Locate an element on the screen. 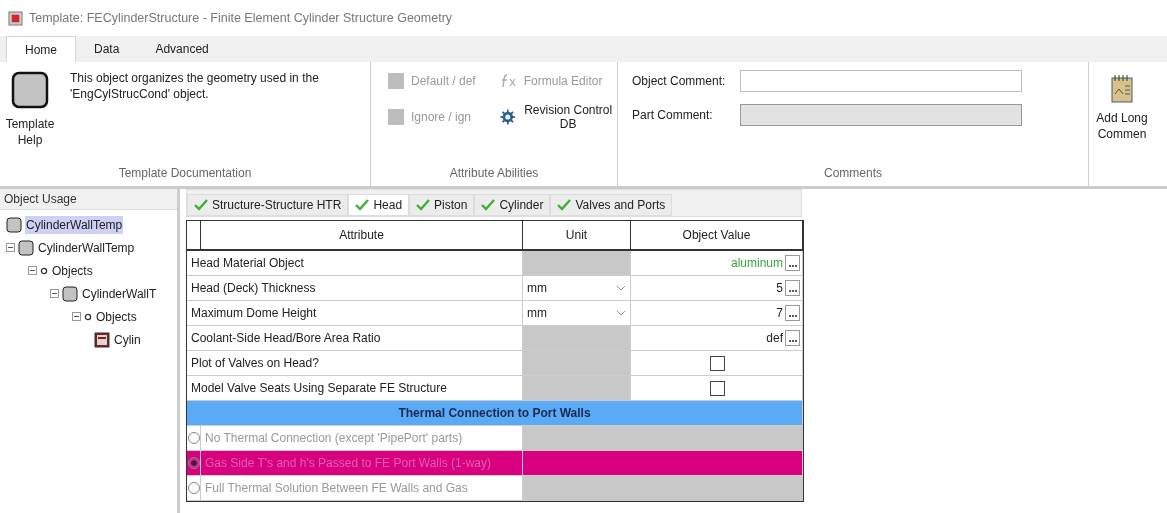  description-text: This object organizes the geometry used in the 'EngCylStrucCond' object. is located at coordinates (195, 86).